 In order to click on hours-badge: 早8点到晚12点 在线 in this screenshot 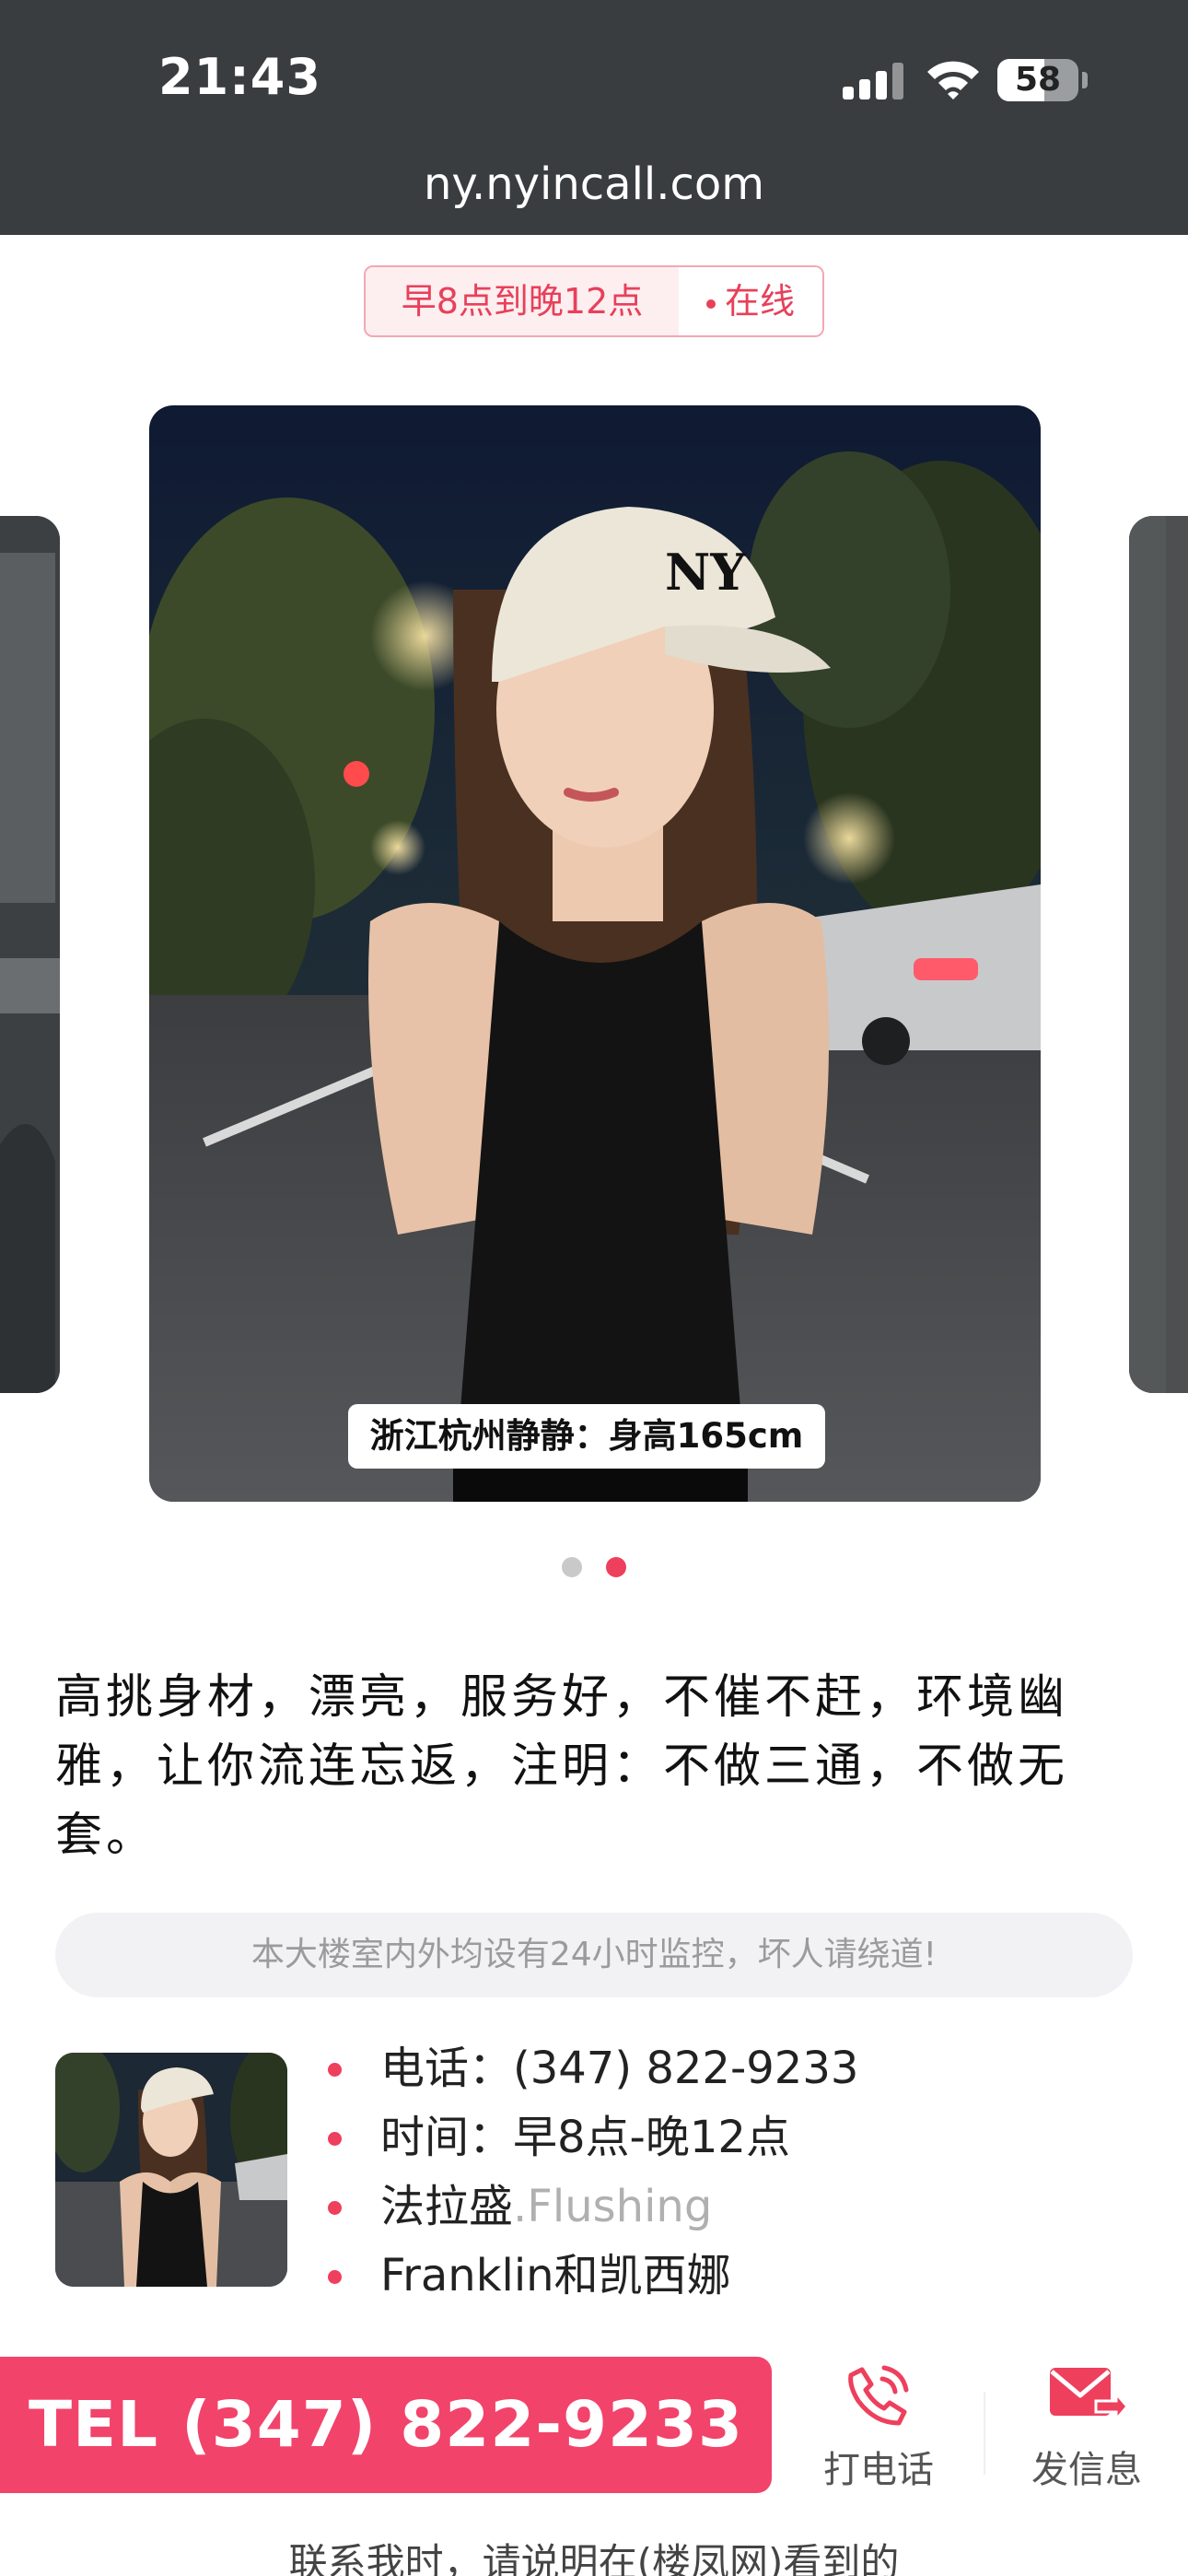, I will do `click(594, 301)`.